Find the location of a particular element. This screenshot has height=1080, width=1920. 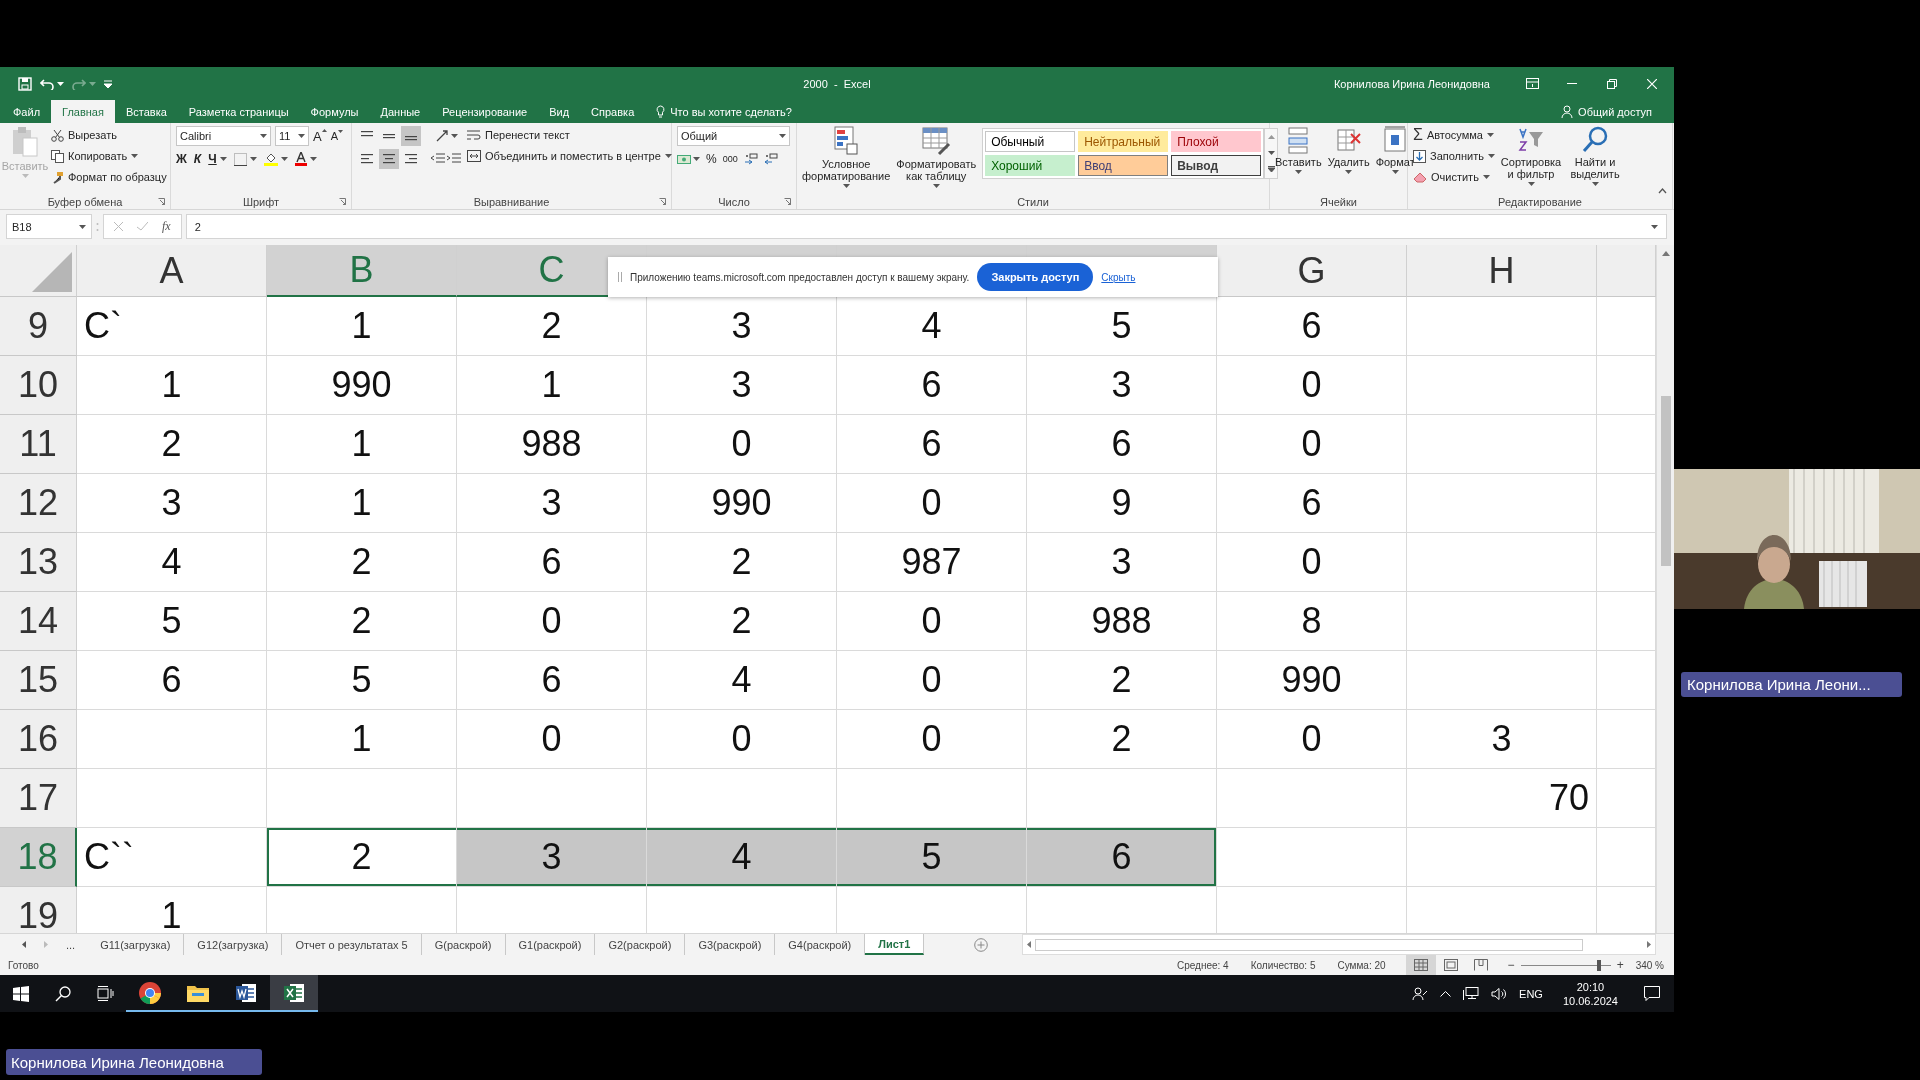

cut-button: Вырезать is located at coordinates (109, 135).